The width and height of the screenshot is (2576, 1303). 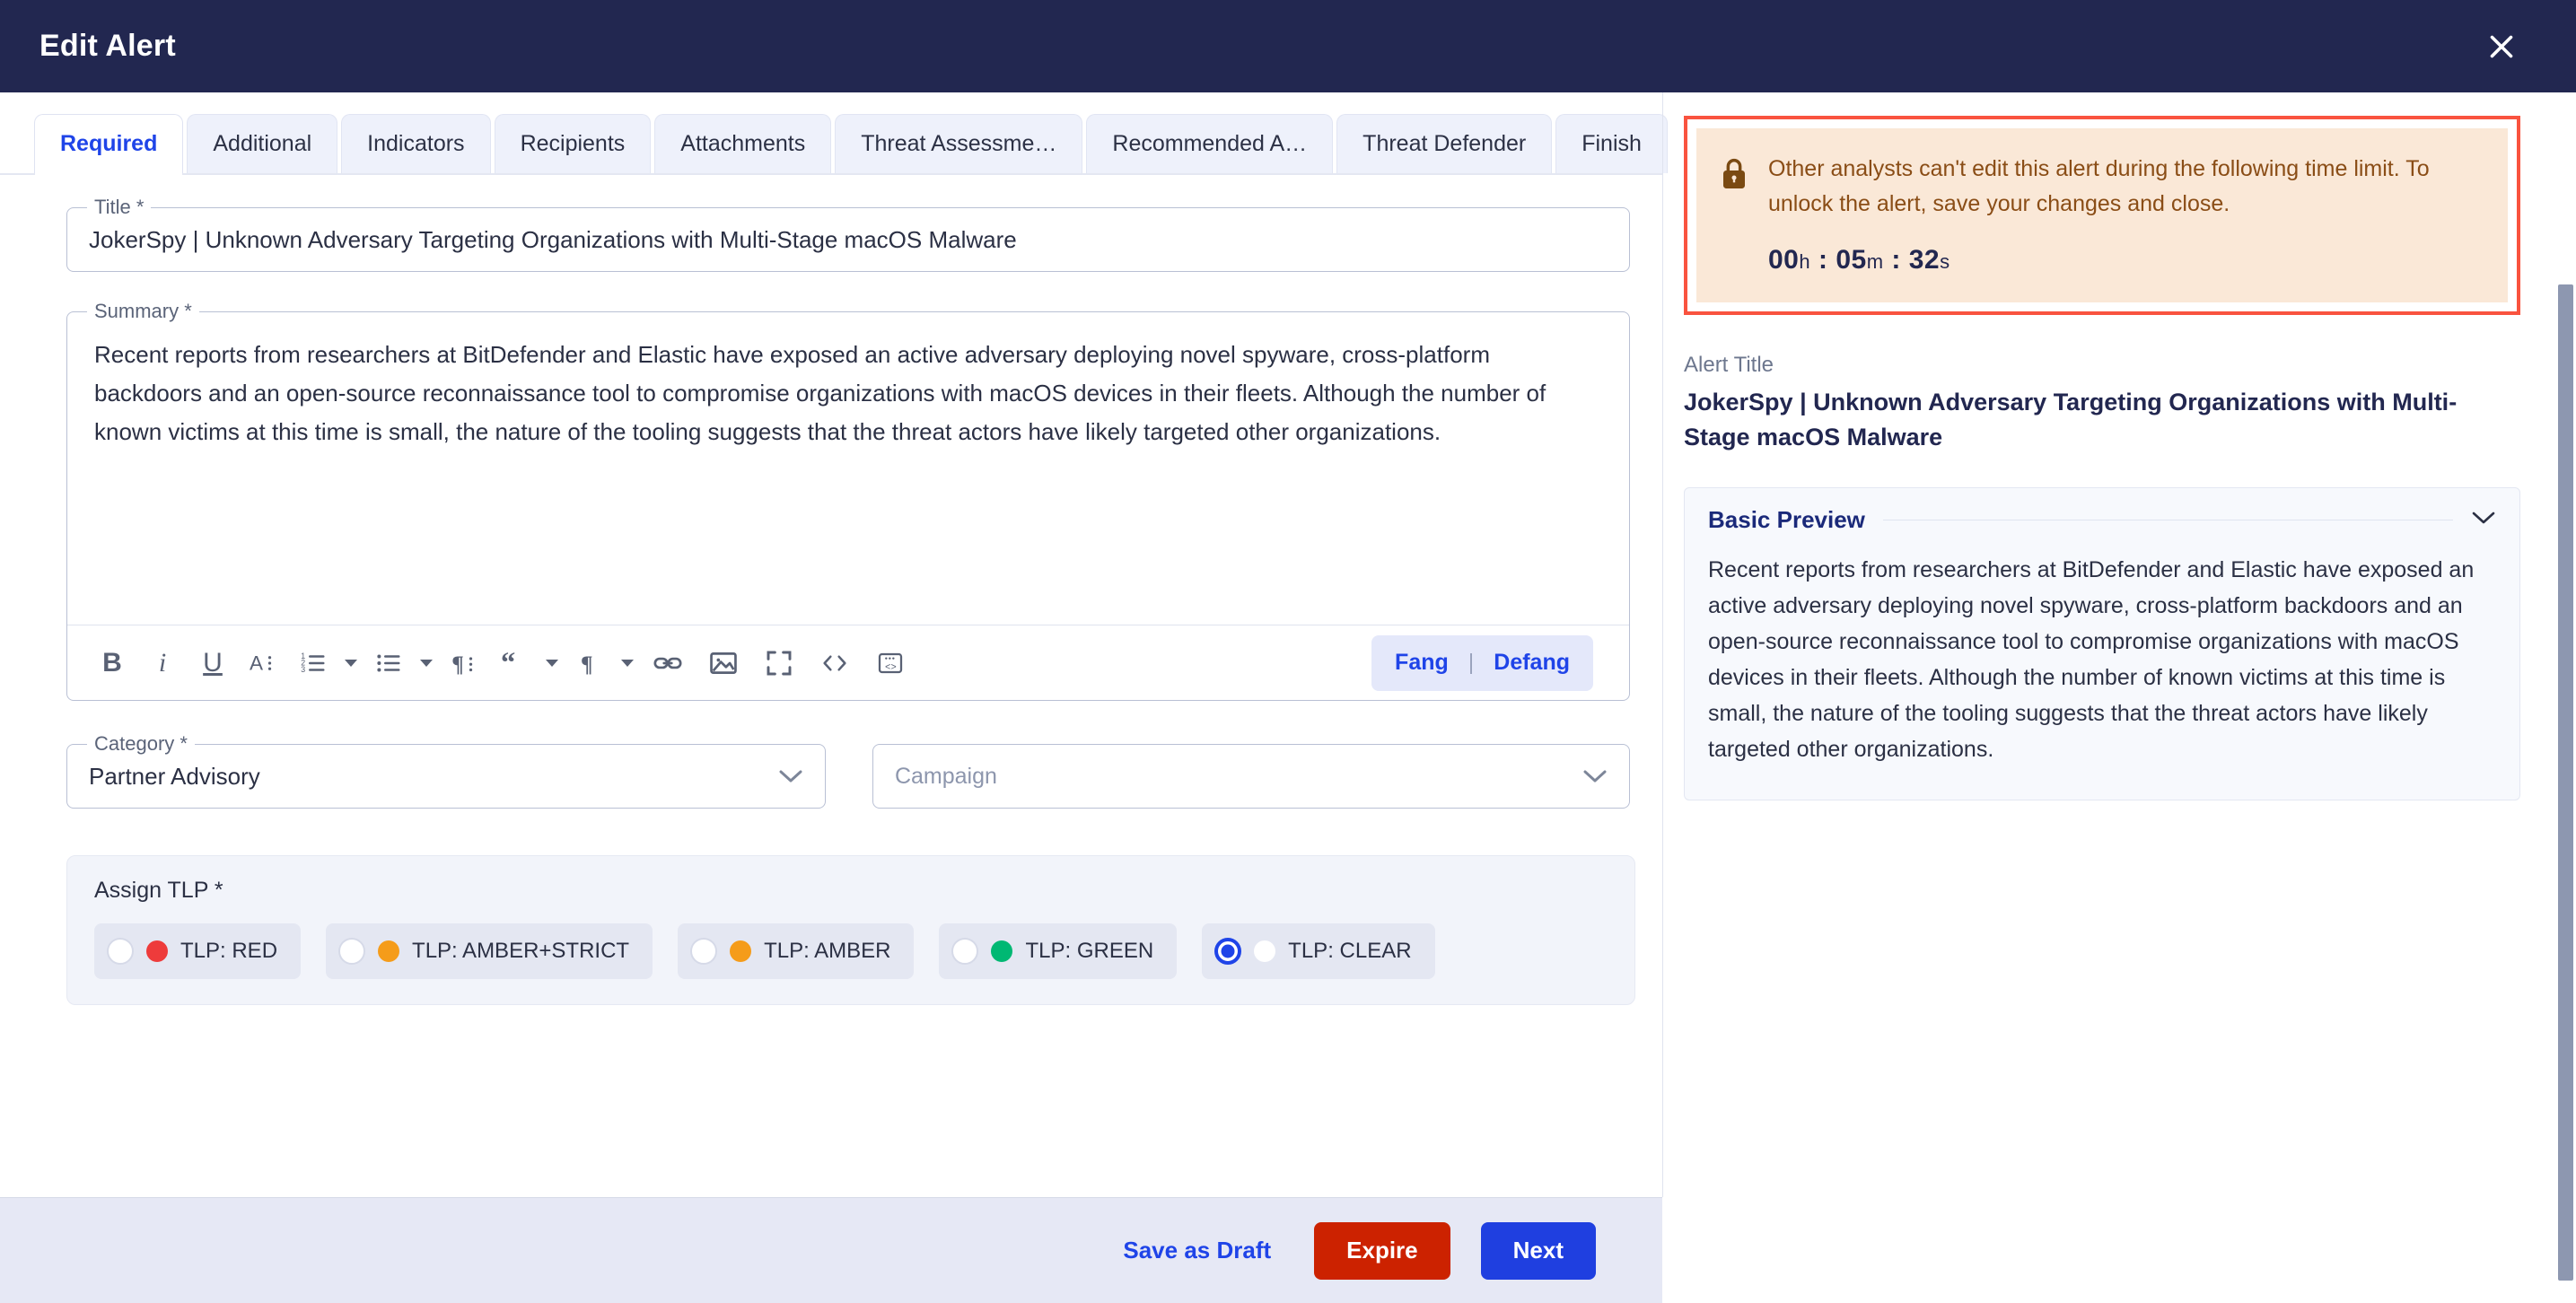 What do you see at coordinates (1786, 519) in the screenshot?
I see `basic-preview-title: Basic Preview` at bounding box center [1786, 519].